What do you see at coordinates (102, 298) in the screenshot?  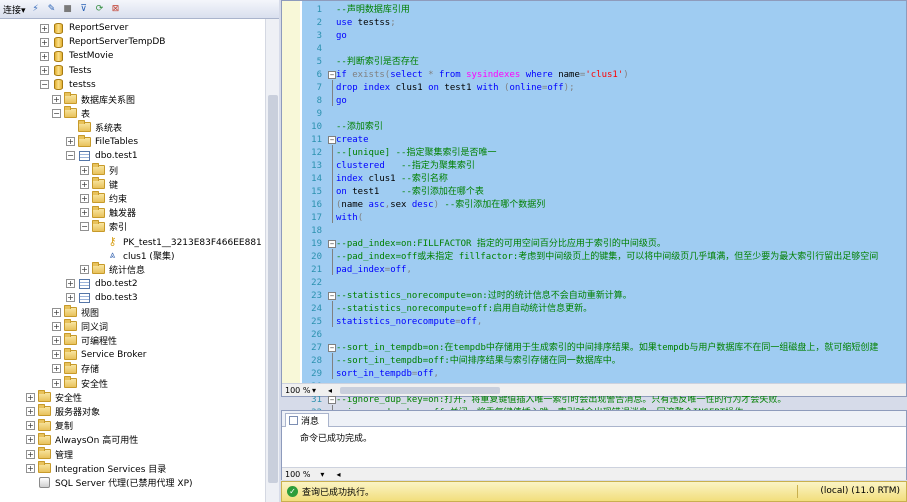 I see `tree-node: + dbo.test3` at bounding box center [102, 298].